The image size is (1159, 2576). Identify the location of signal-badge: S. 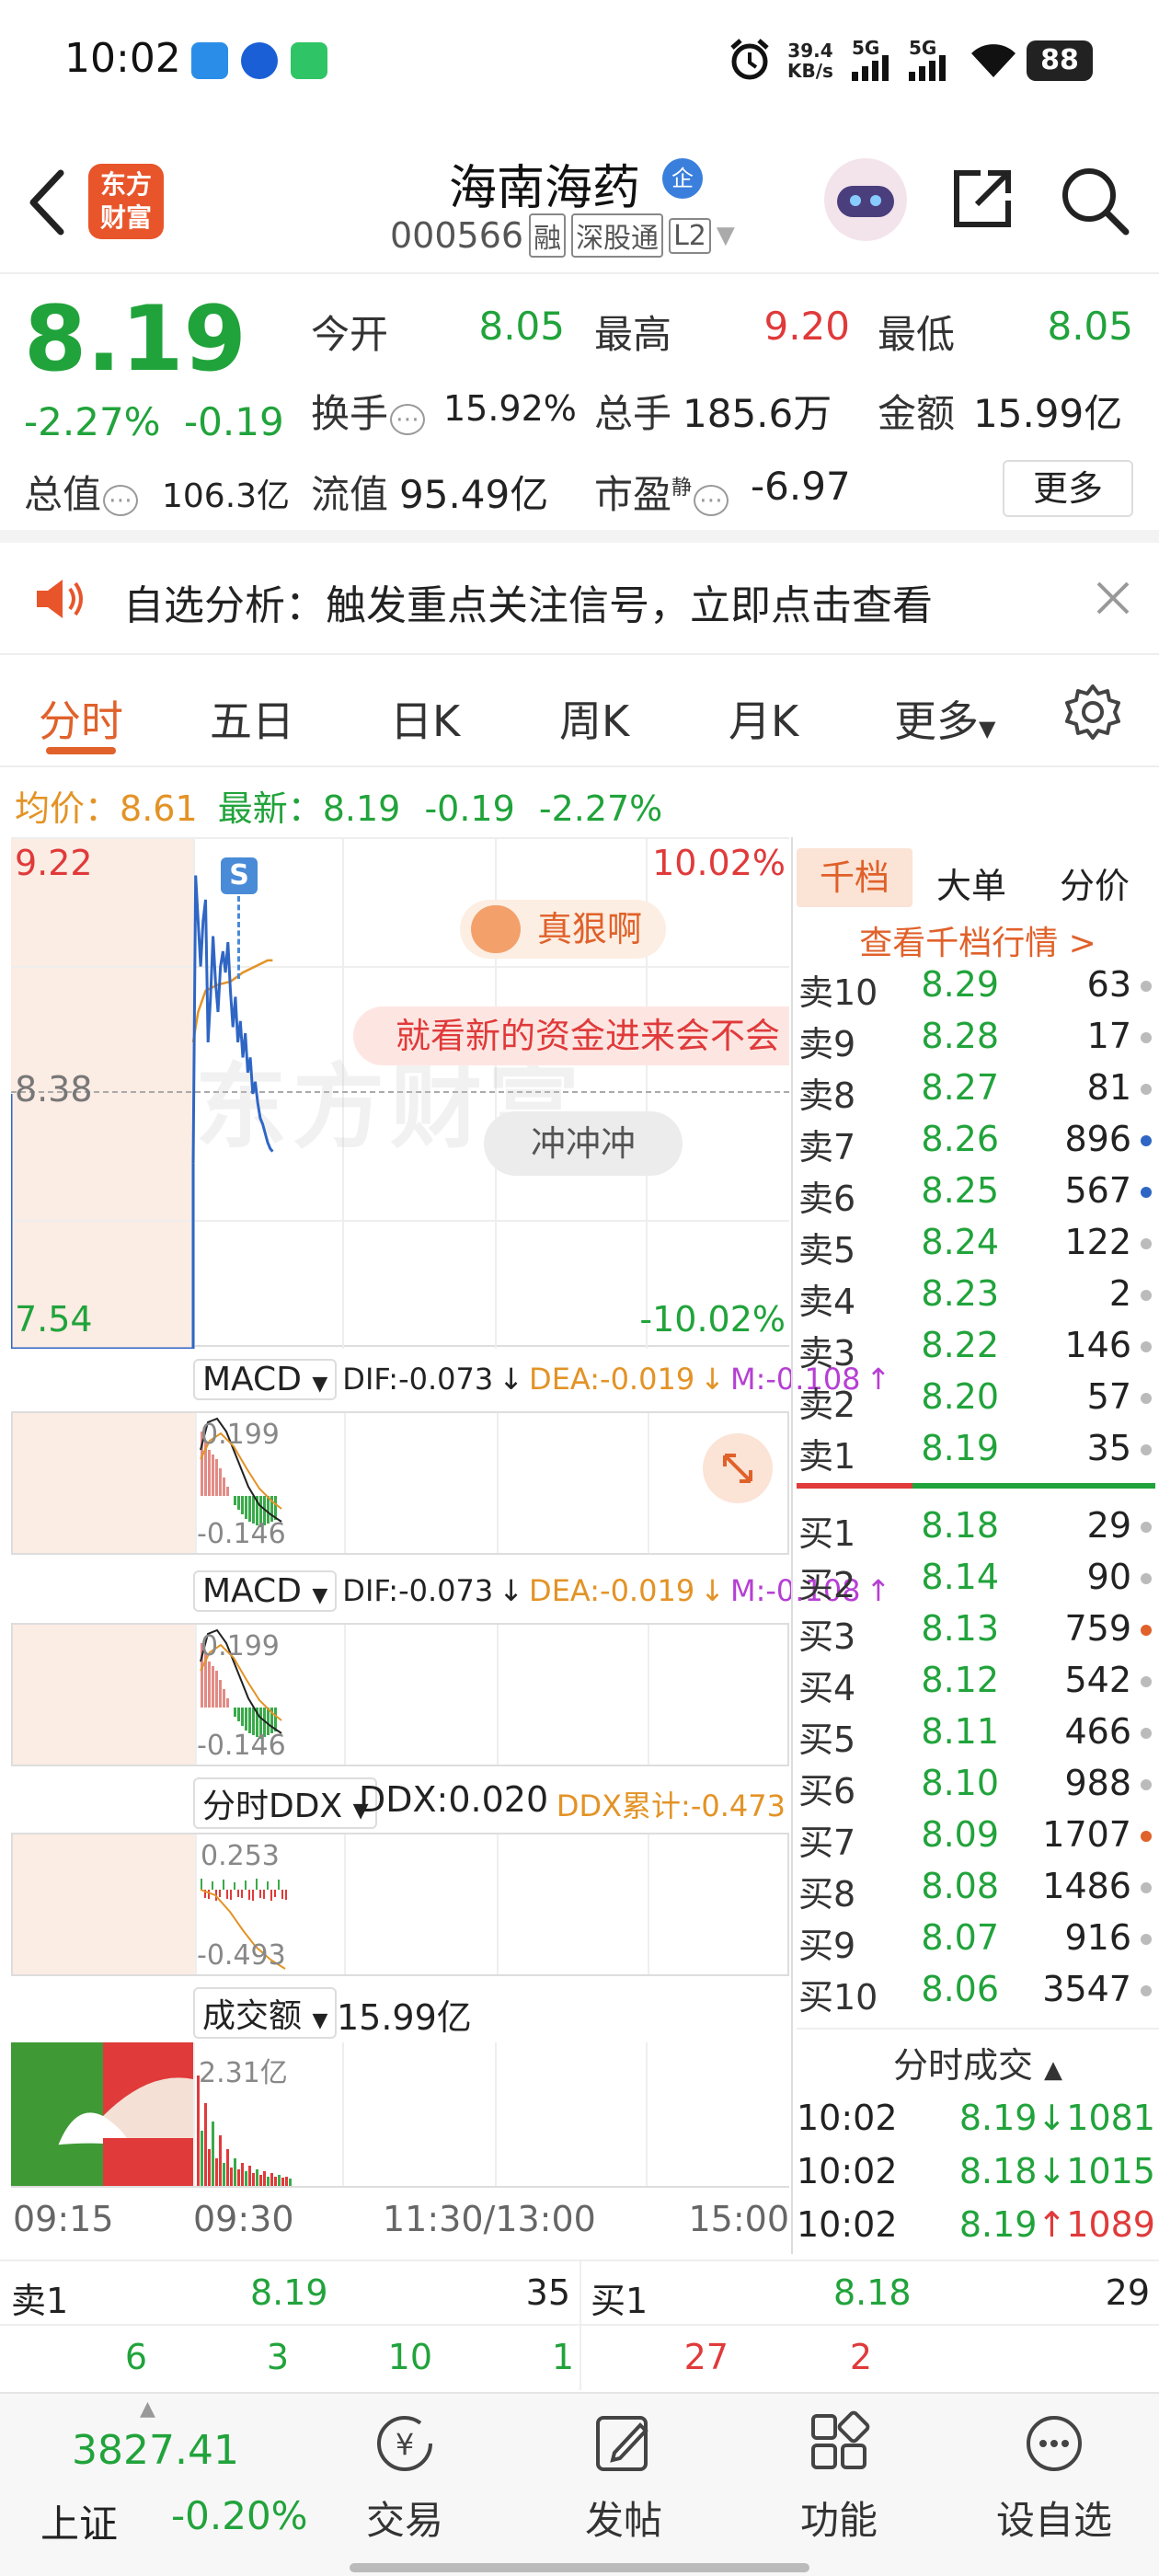
(239, 875).